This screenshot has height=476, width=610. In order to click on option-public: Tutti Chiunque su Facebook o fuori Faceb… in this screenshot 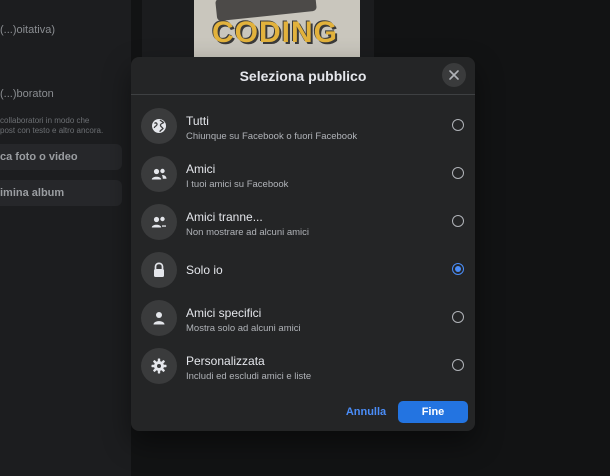, I will do `click(305, 126)`.